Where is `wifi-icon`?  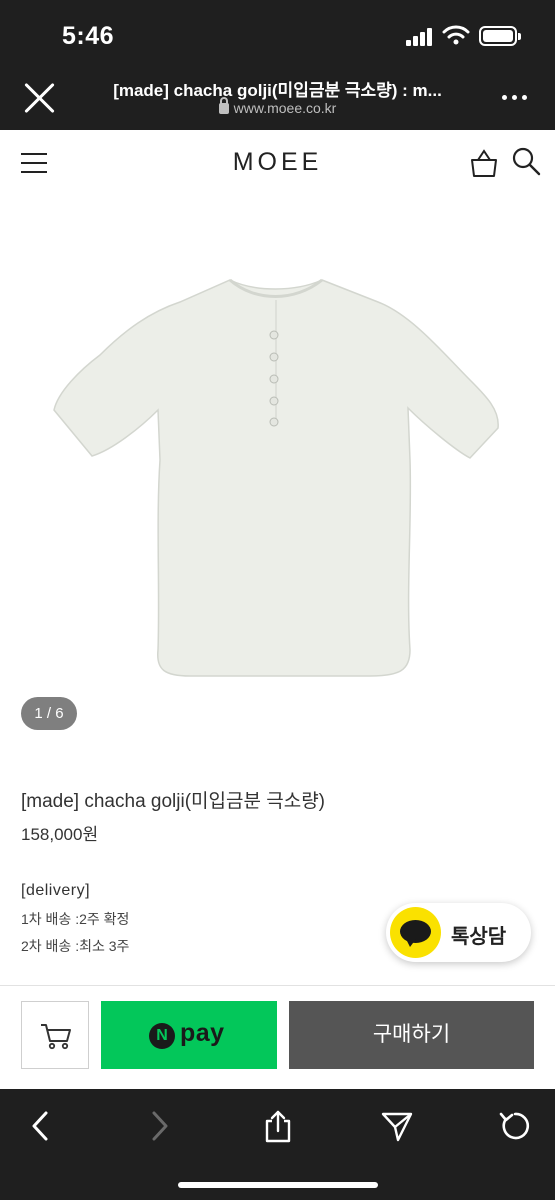
wifi-icon is located at coordinates (456, 35).